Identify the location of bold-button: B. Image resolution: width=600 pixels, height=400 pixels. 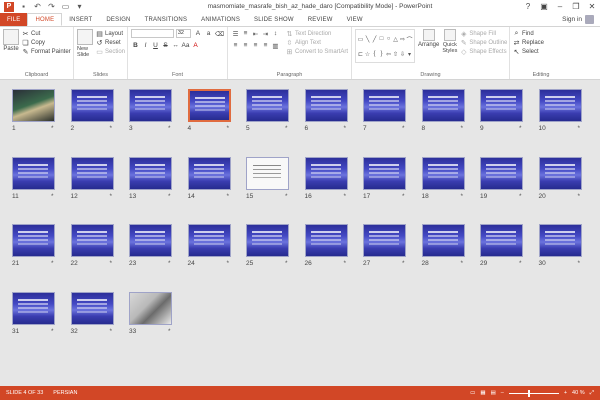
(135, 45).